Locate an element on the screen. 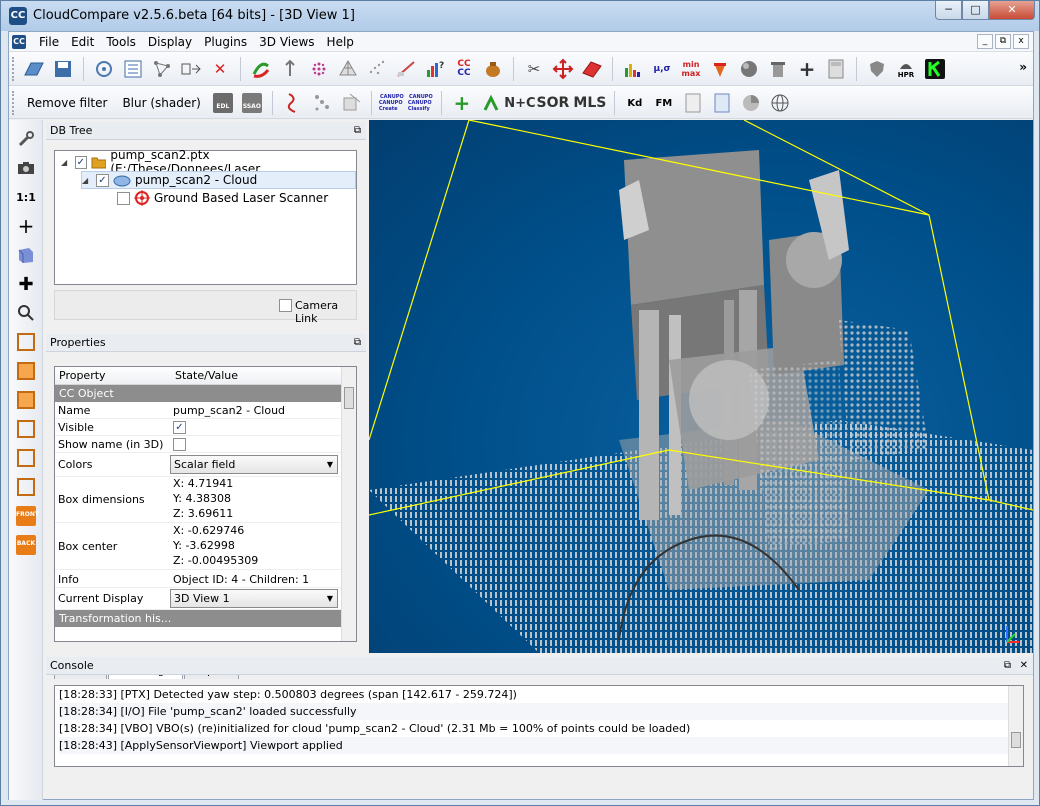 The width and height of the screenshot is (1040, 806). qsra-icon is located at coordinates (351, 103).